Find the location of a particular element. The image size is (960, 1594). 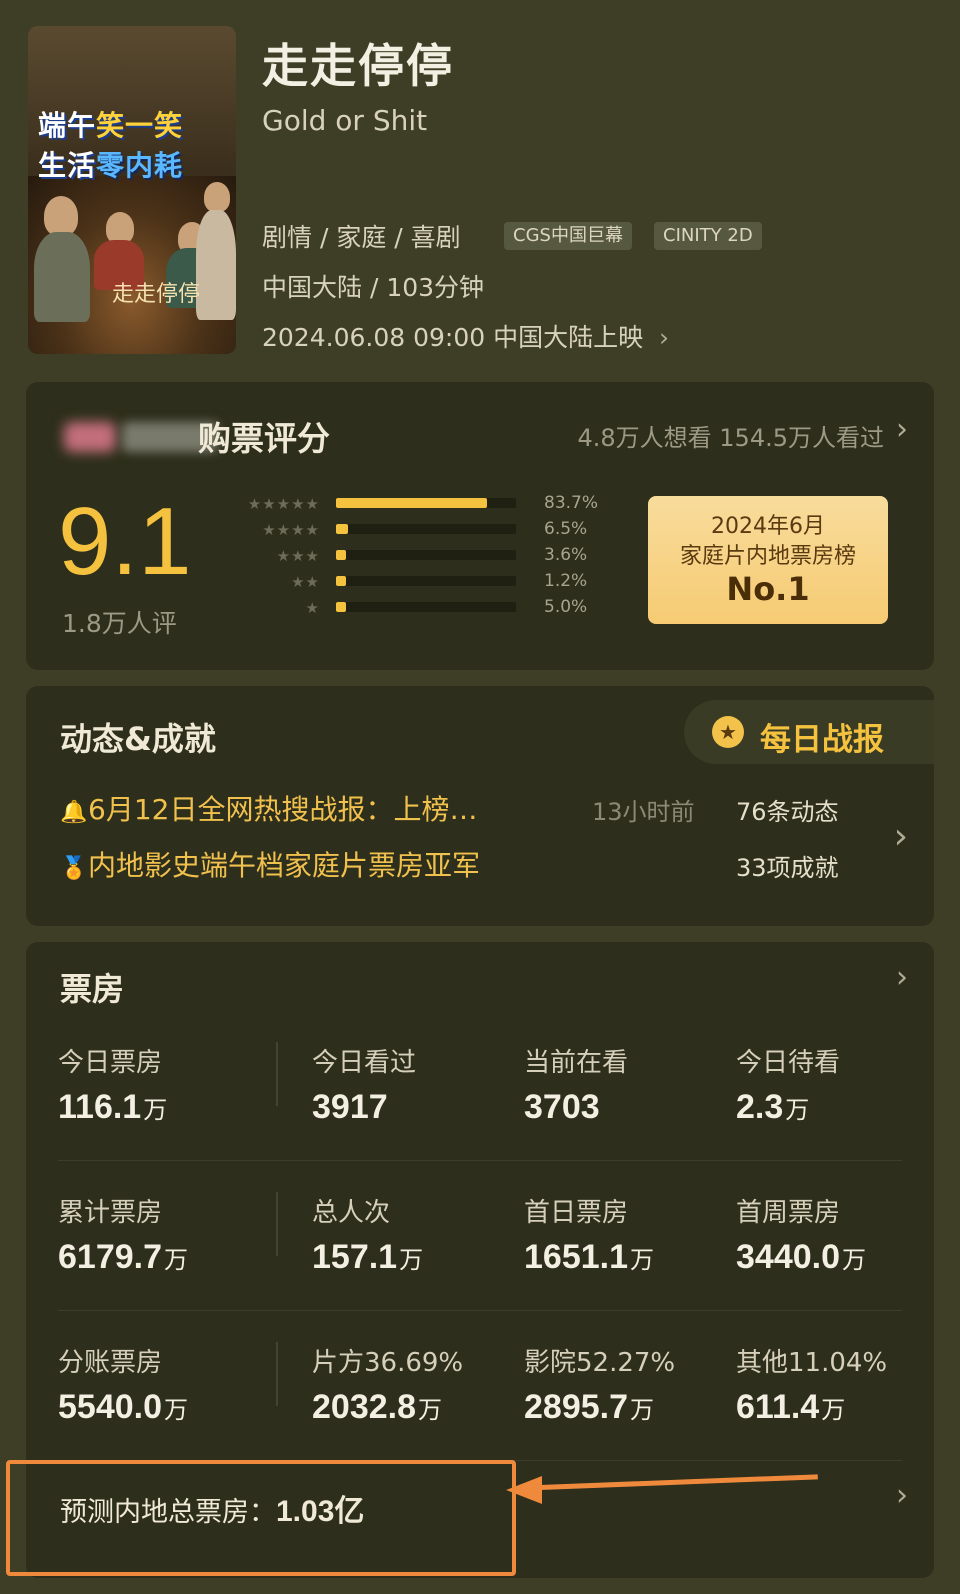

poster-slogan-line2: 生活零内耗 is located at coordinates (111, 165).